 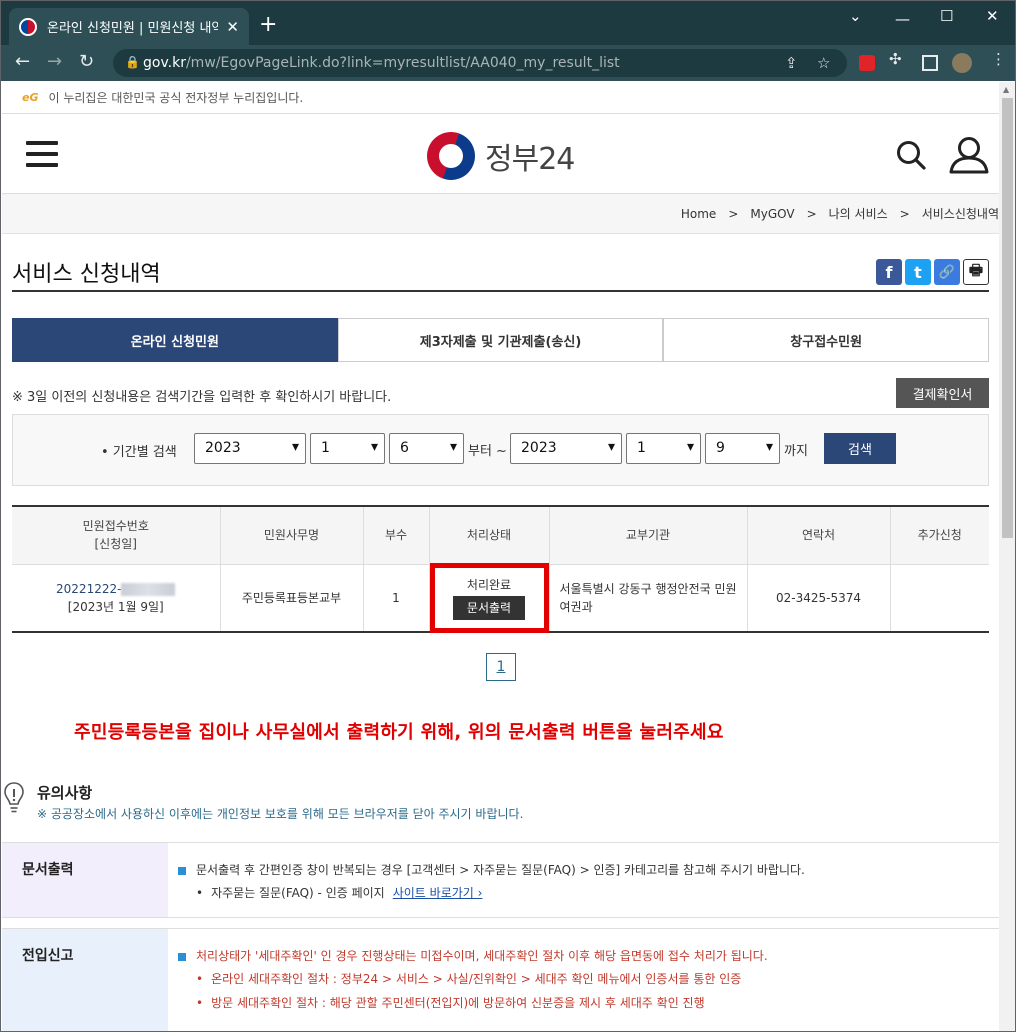 I want to click on search-icon, so click(x=911, y=155).